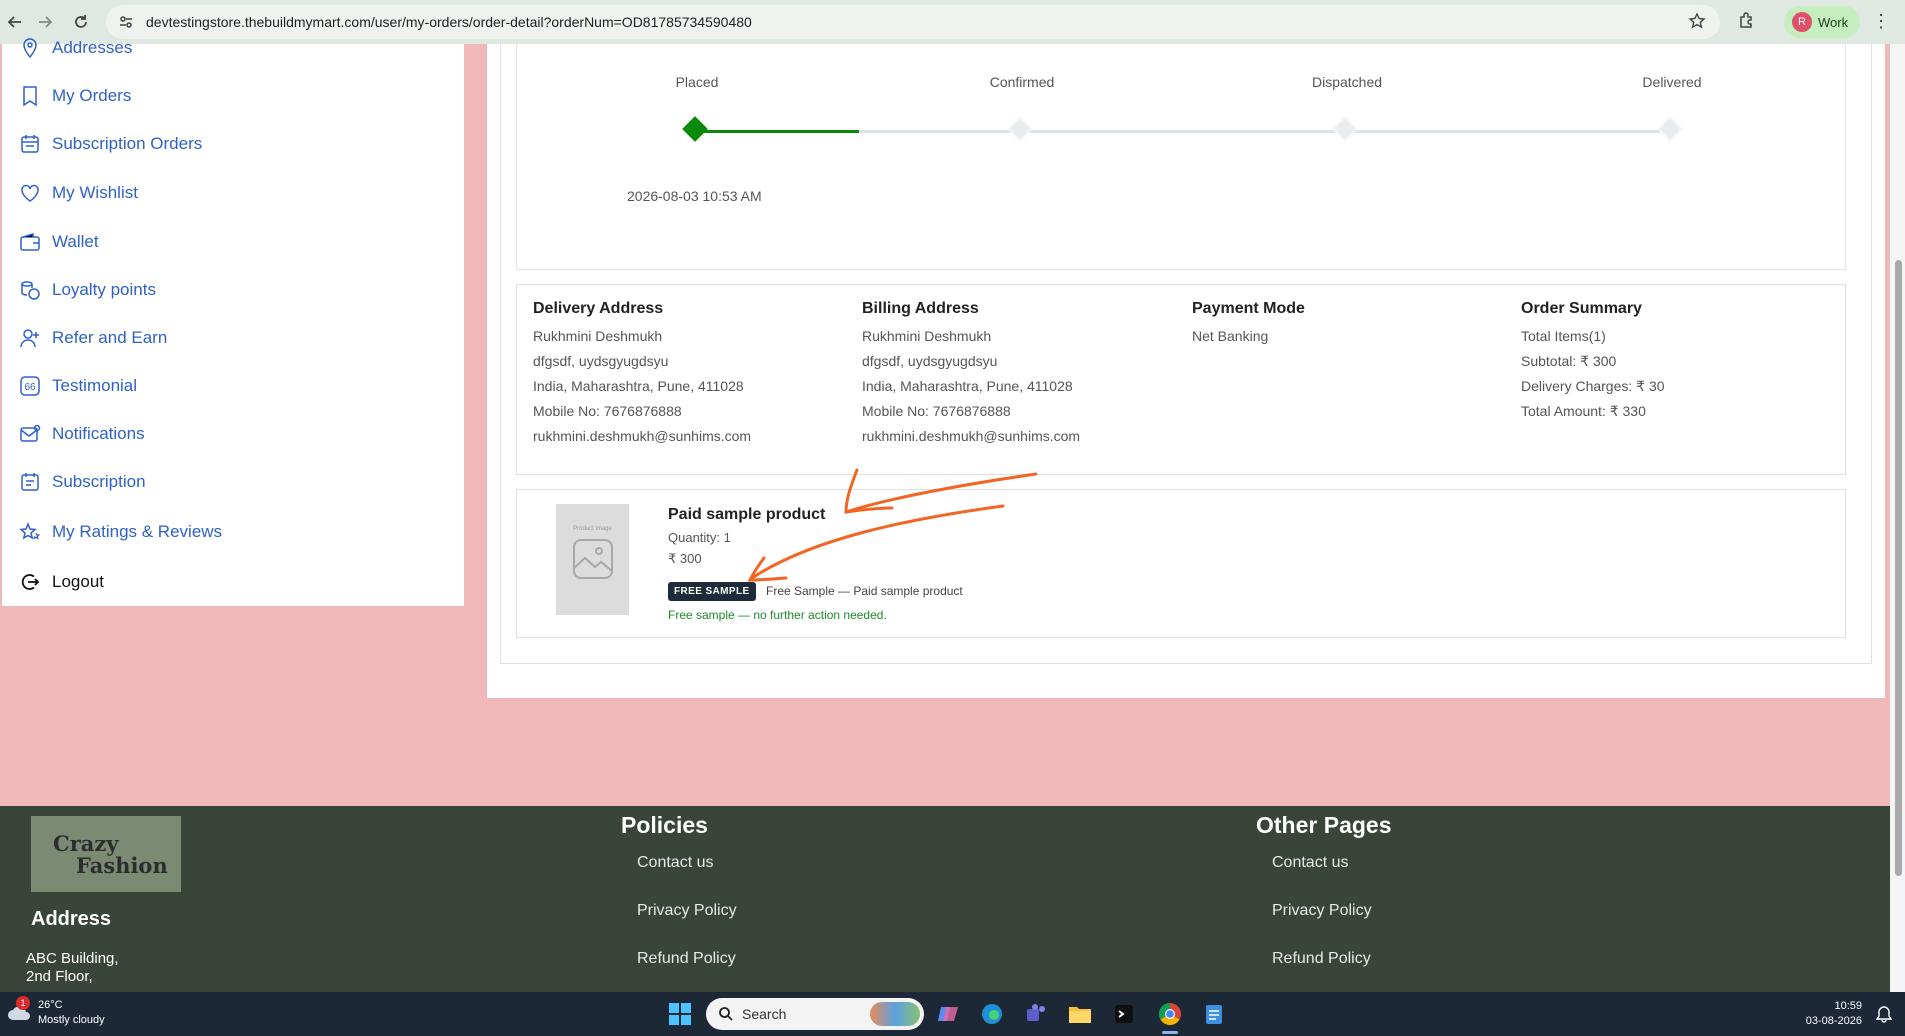 This screenshot has height=1036, width=1905. Describe the element at coordinates (110, 337) in the screenshot. I see `sidebar-item-label: Refer and Earn` at that location.